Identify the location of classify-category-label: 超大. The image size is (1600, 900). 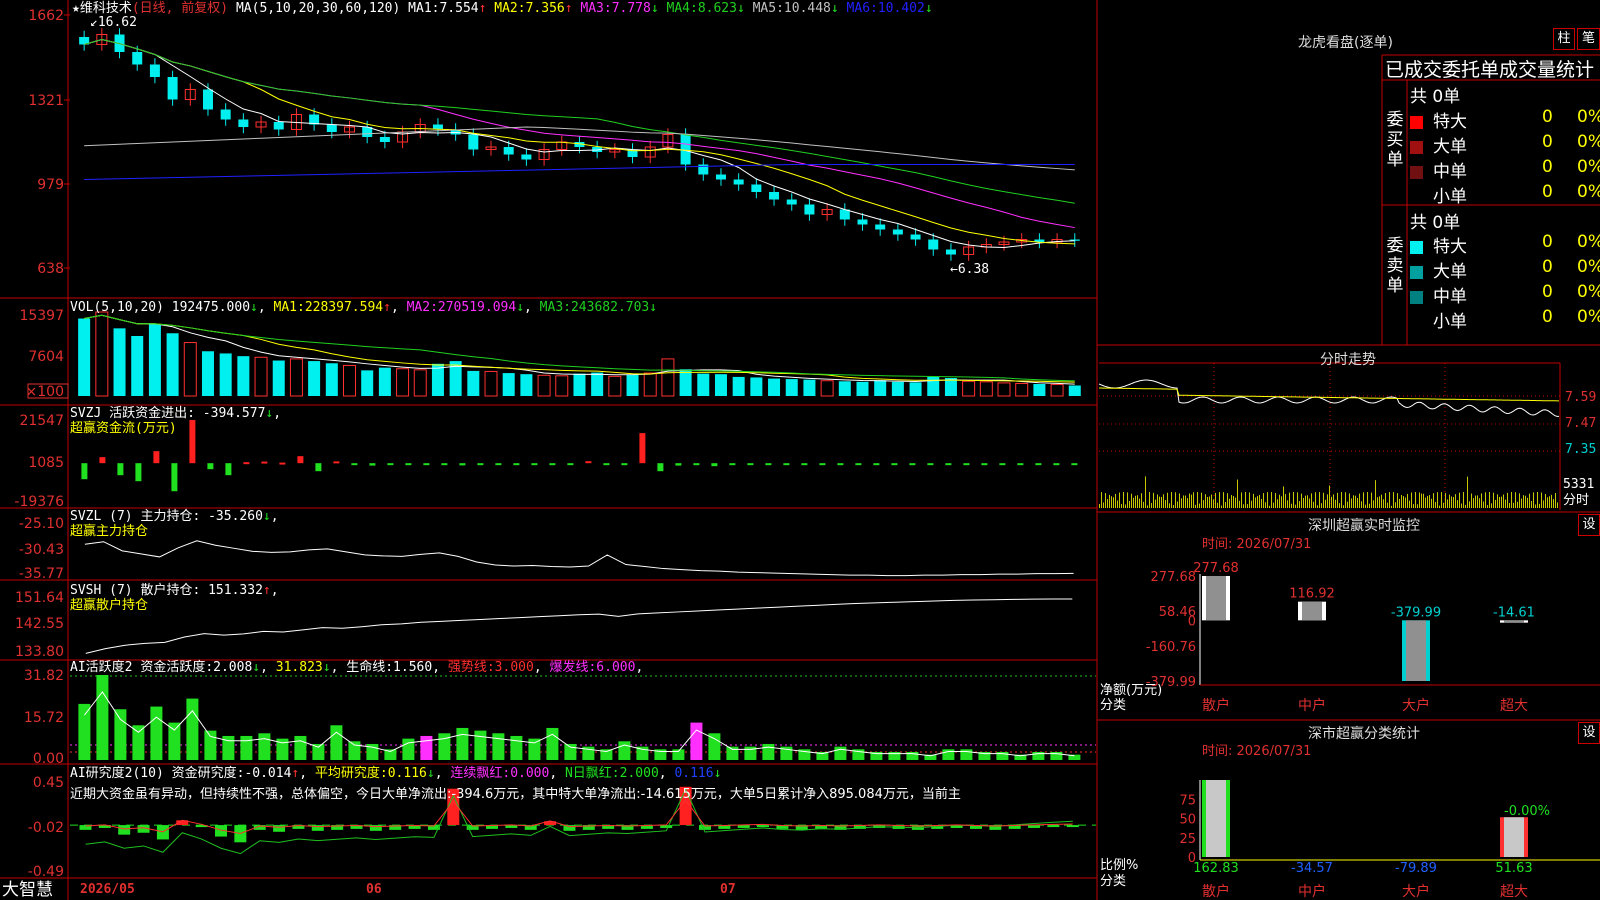
(1514, 892).